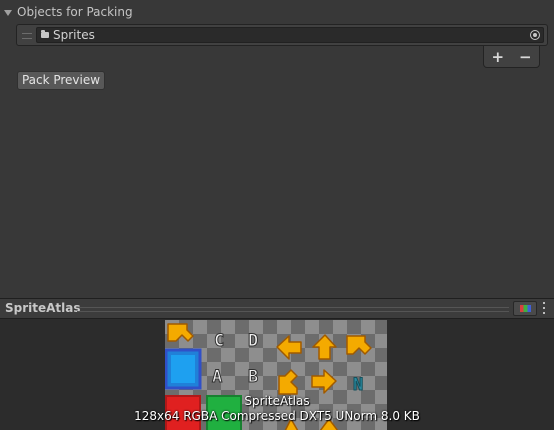 The image size is (554, 430). What do you see at coordinates (180, 332) in the screenshot?
I see `arrow-sprite-diagonal` at bounding box center [180, 332].